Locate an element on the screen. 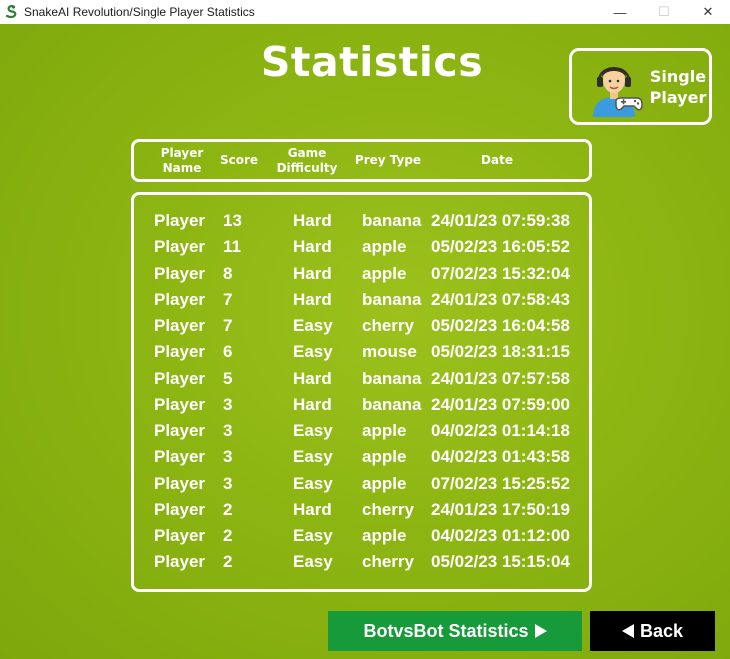 The width and height of the screenshot is (730, 659). column-header-difficulty: Game Difficulty is located at coordinates (307, 160).